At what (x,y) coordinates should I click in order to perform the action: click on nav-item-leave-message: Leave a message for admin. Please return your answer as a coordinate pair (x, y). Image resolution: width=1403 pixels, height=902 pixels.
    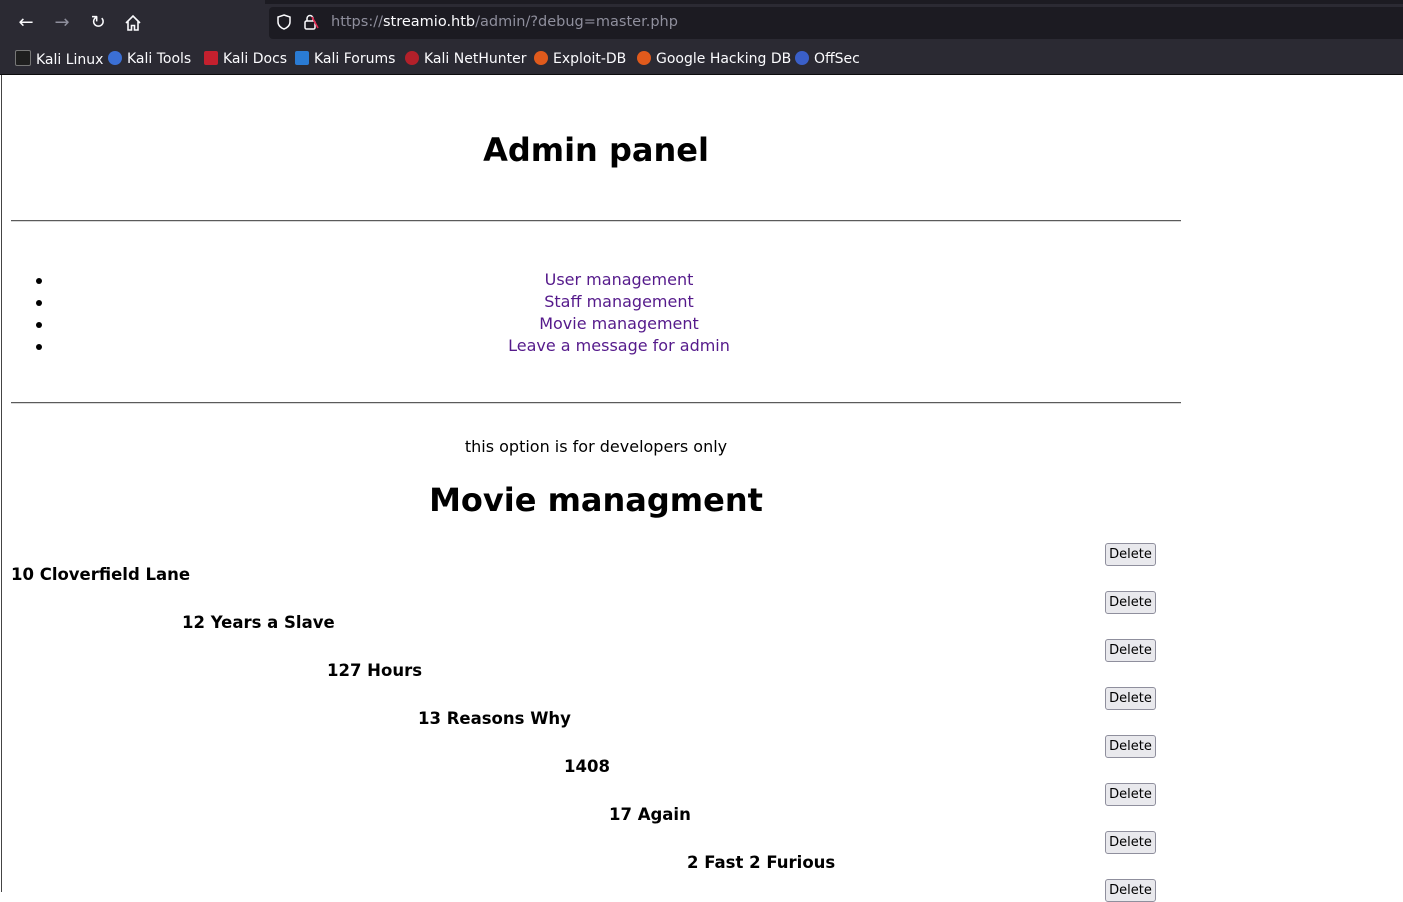
    Looking at the image, I should click on (596, 346).